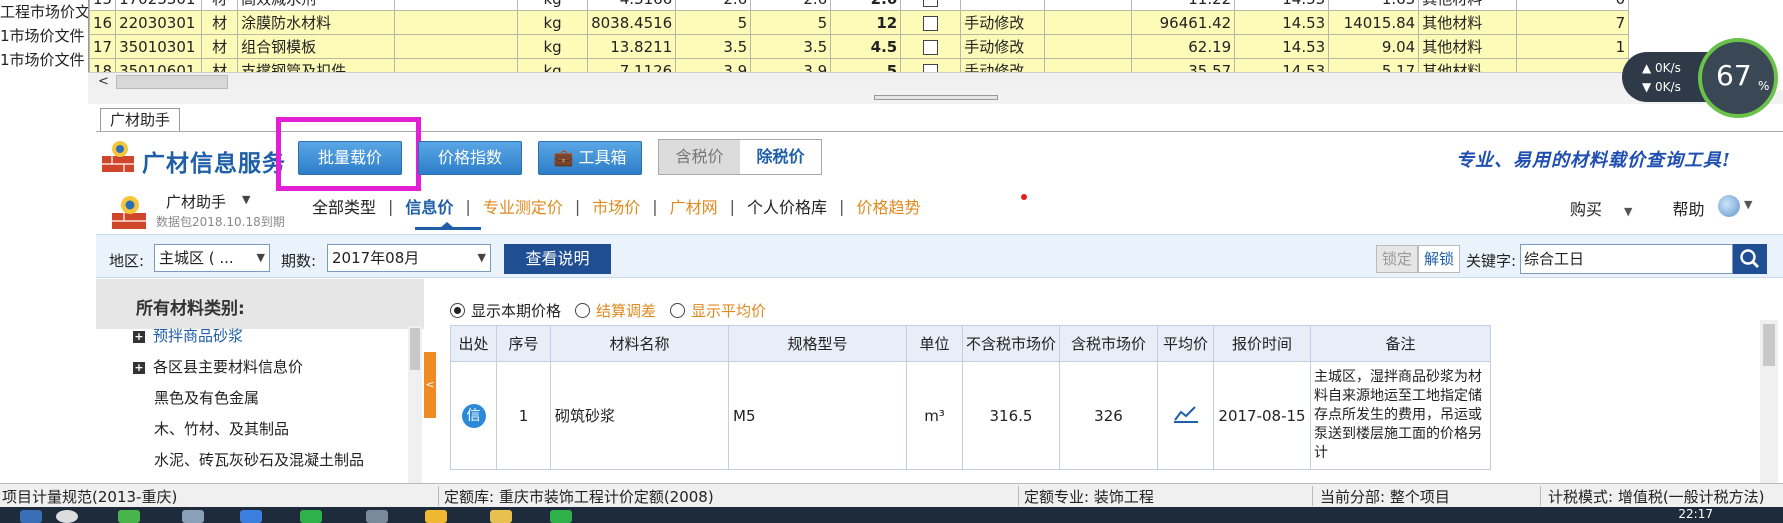  I want to click on tab-price-type: 全部类型, so click(344, 206).